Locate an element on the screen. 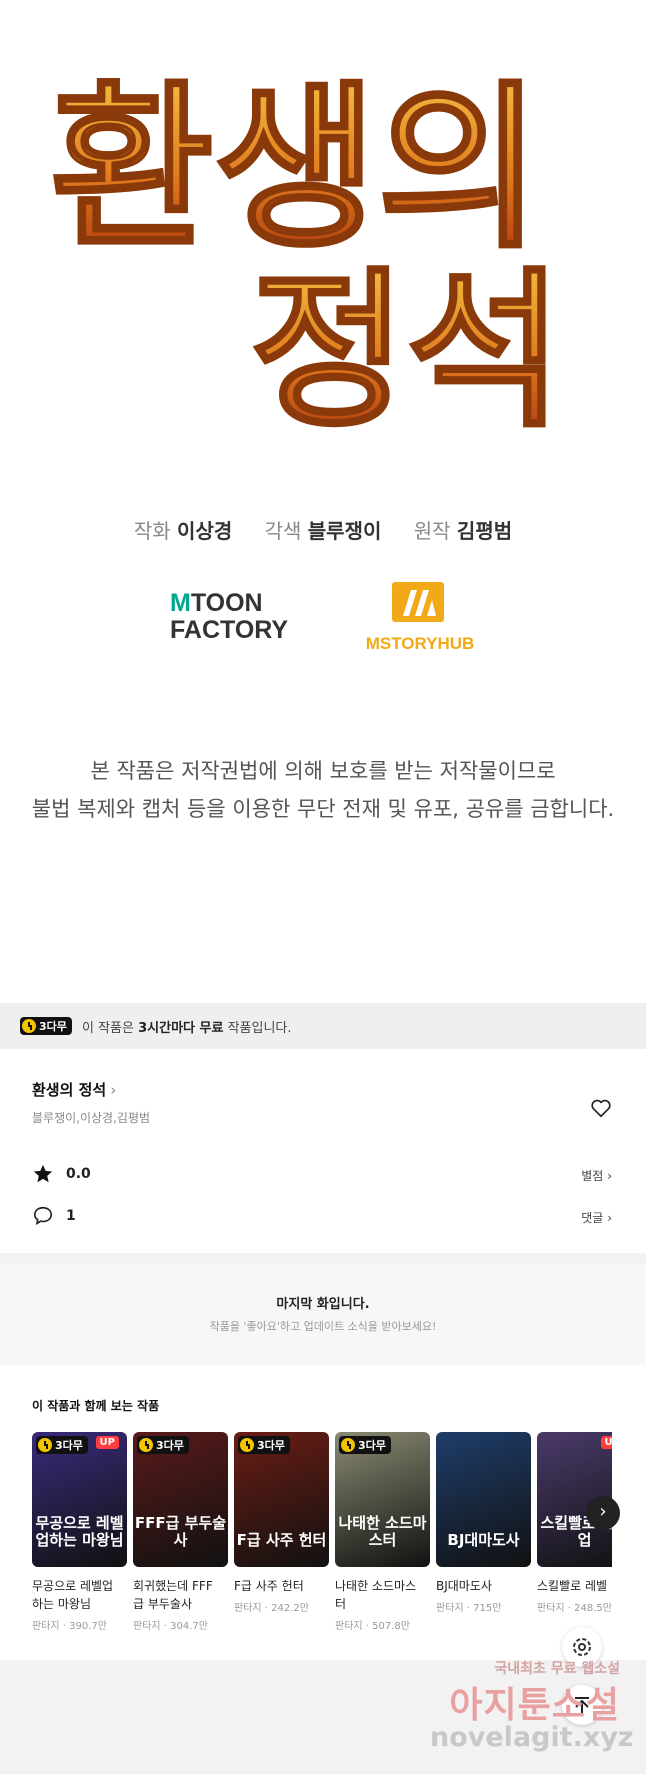 The image size is (646, 1774). credit-name: 블루쟁이 is located at coordinates (344, 531).